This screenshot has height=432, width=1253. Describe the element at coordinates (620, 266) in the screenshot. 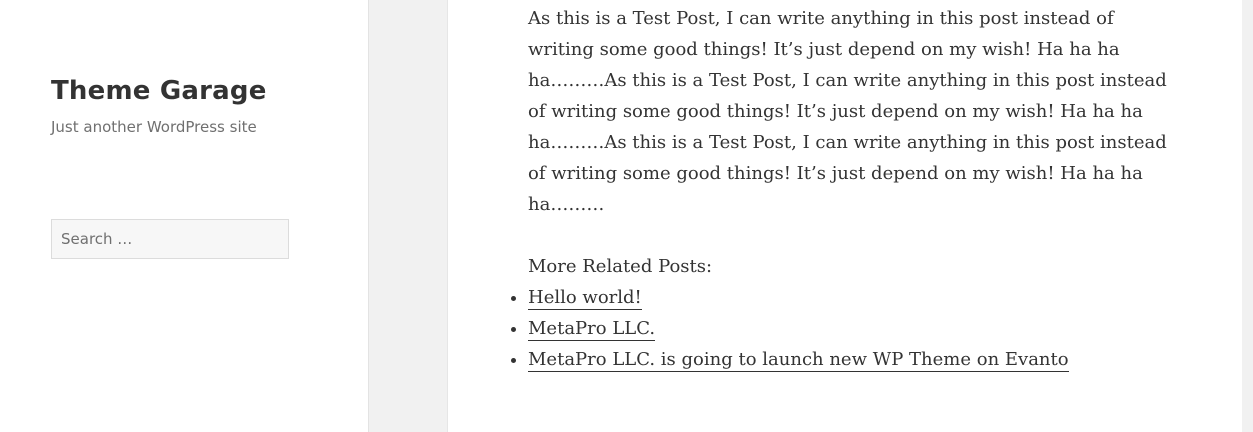

I see `related-posts-heading: More Related Posts:` at that location.